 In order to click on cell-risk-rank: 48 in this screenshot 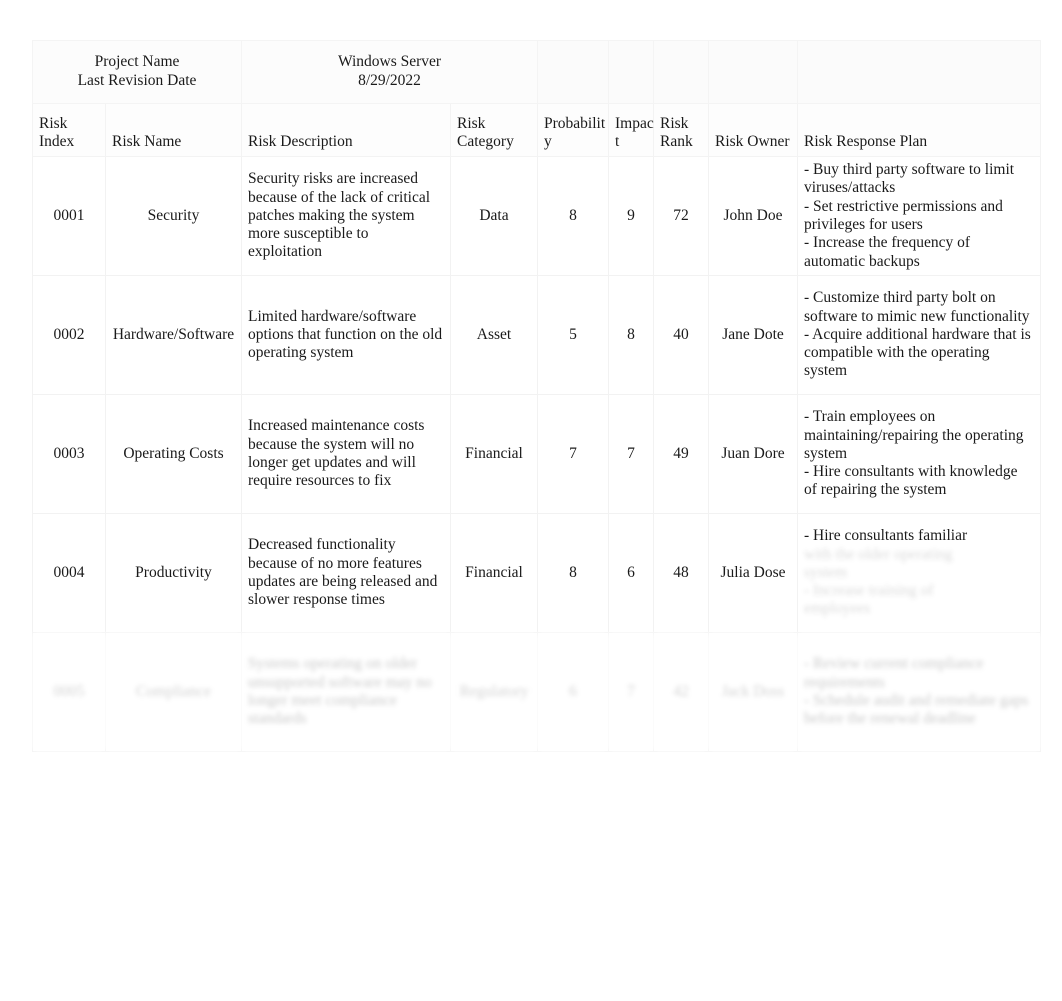, I will do `click(681, 573)`.